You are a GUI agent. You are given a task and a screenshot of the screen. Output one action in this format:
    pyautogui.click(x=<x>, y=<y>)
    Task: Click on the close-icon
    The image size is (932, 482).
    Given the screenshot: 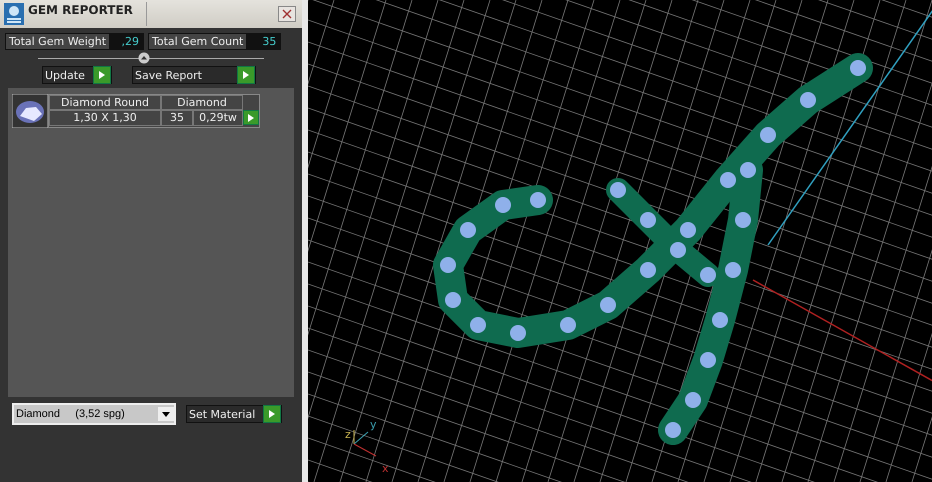 What is the action you would take?
    pyautogui.click(x=287, y=14)
    